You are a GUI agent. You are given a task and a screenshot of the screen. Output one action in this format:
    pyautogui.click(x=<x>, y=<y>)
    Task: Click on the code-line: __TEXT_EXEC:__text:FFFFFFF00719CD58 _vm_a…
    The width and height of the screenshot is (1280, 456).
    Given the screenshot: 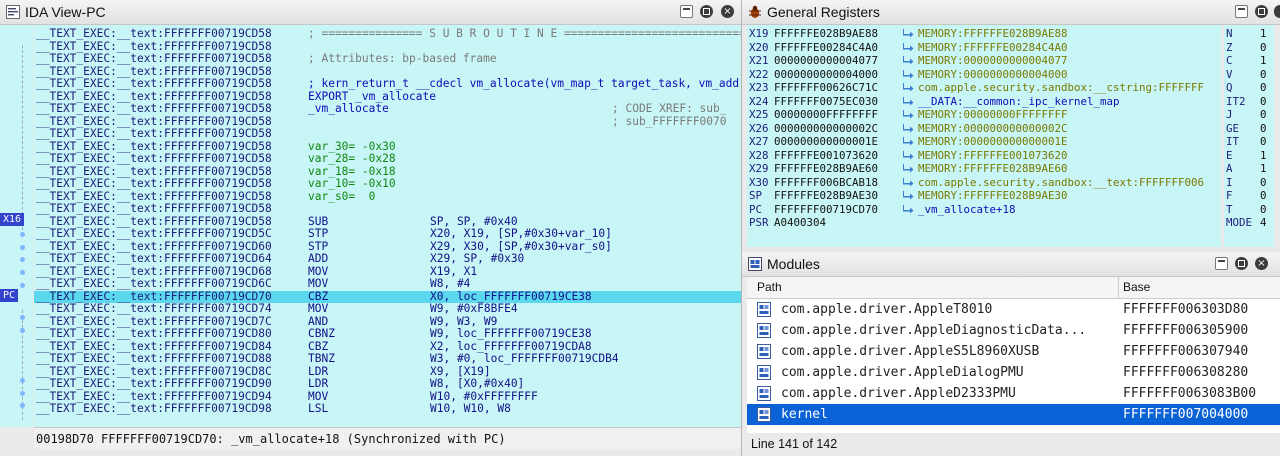 What is the action you would take?
    pyautogui.click(x=387, y=109)
    